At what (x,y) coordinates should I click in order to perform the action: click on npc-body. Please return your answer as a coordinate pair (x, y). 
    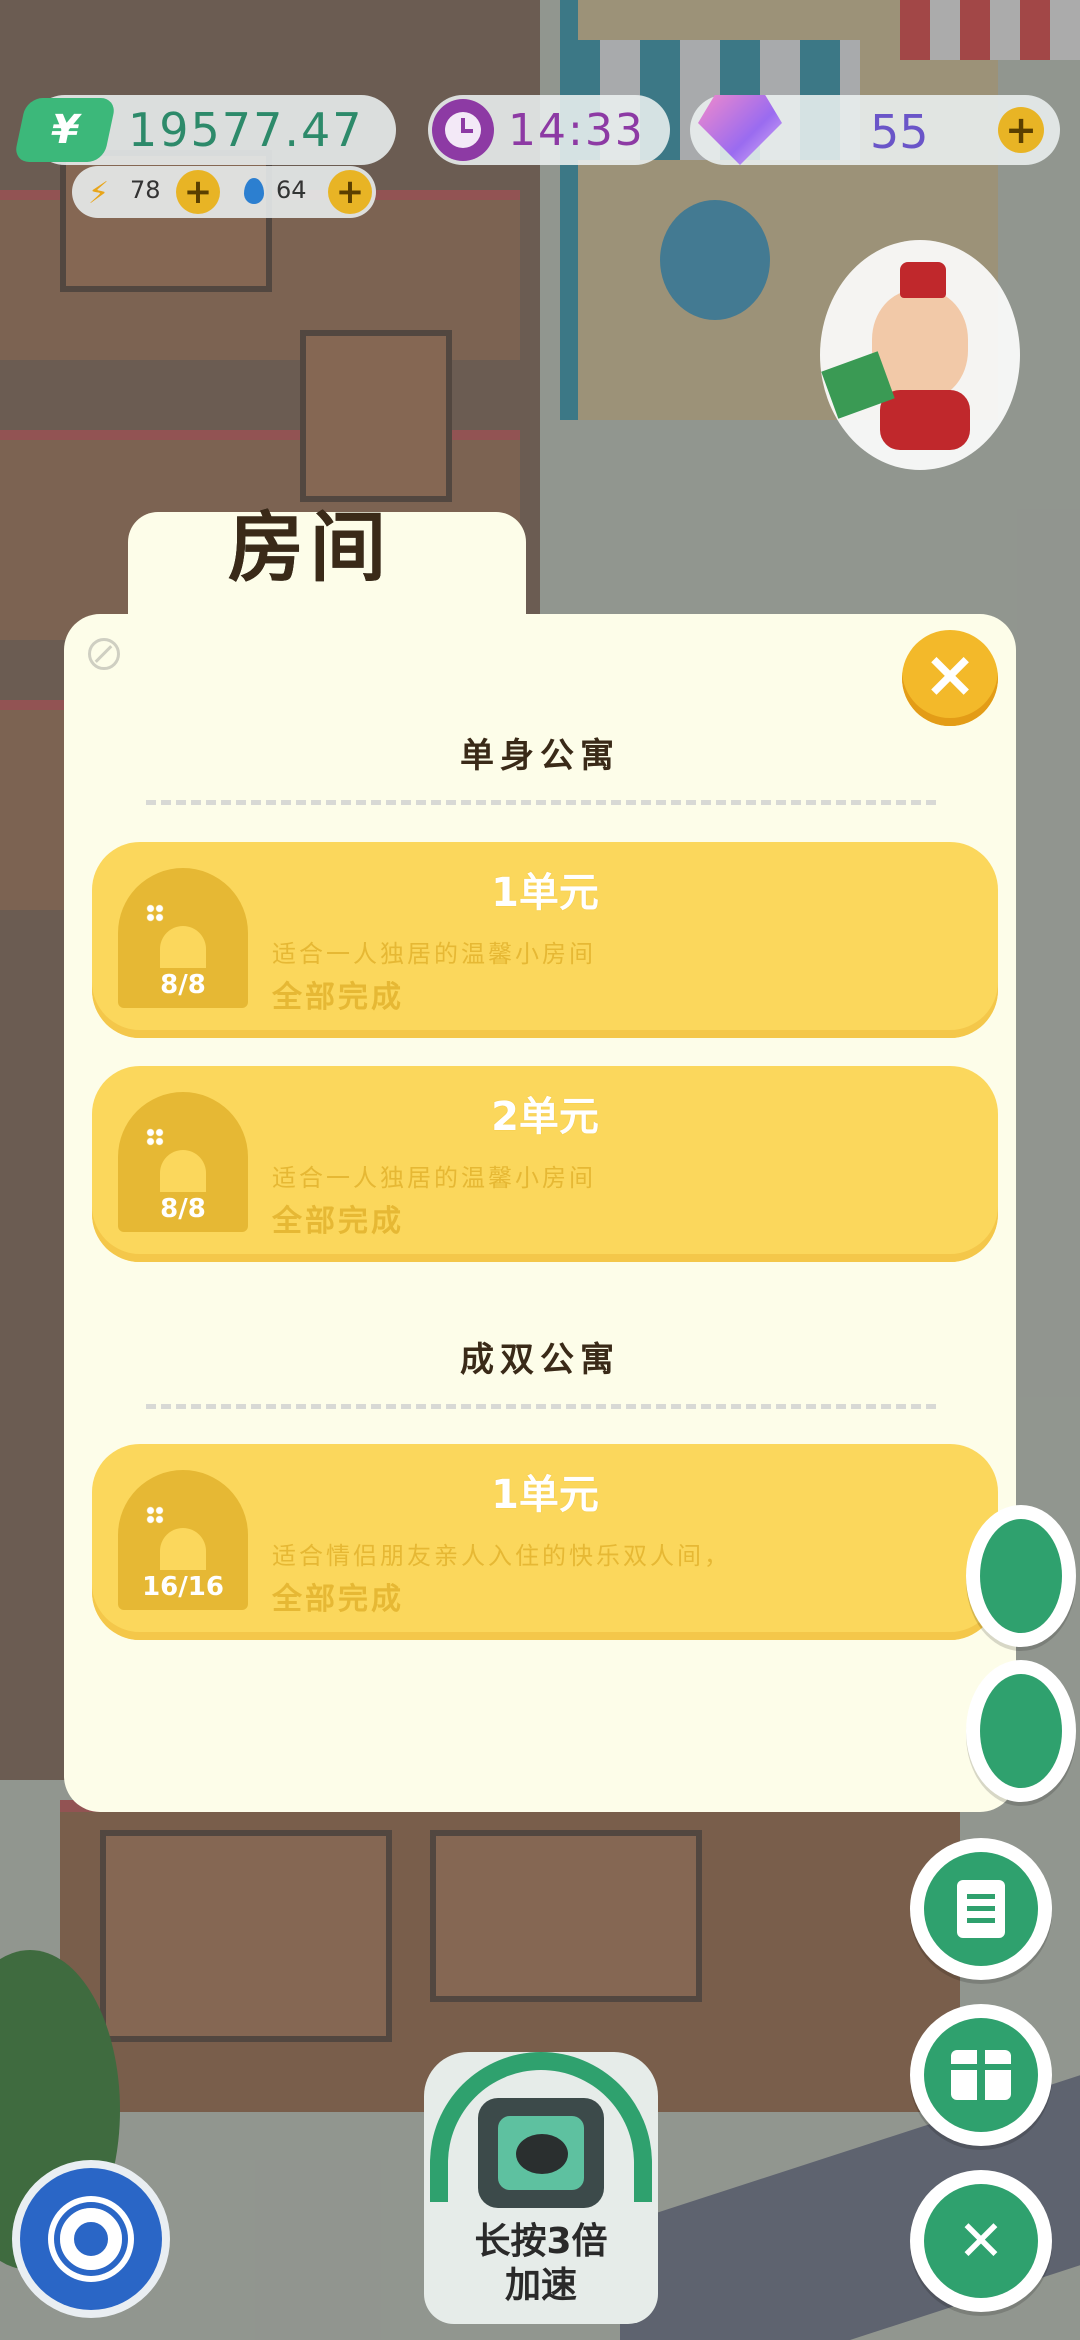
    Looking at the image, I should click on (925, 420).